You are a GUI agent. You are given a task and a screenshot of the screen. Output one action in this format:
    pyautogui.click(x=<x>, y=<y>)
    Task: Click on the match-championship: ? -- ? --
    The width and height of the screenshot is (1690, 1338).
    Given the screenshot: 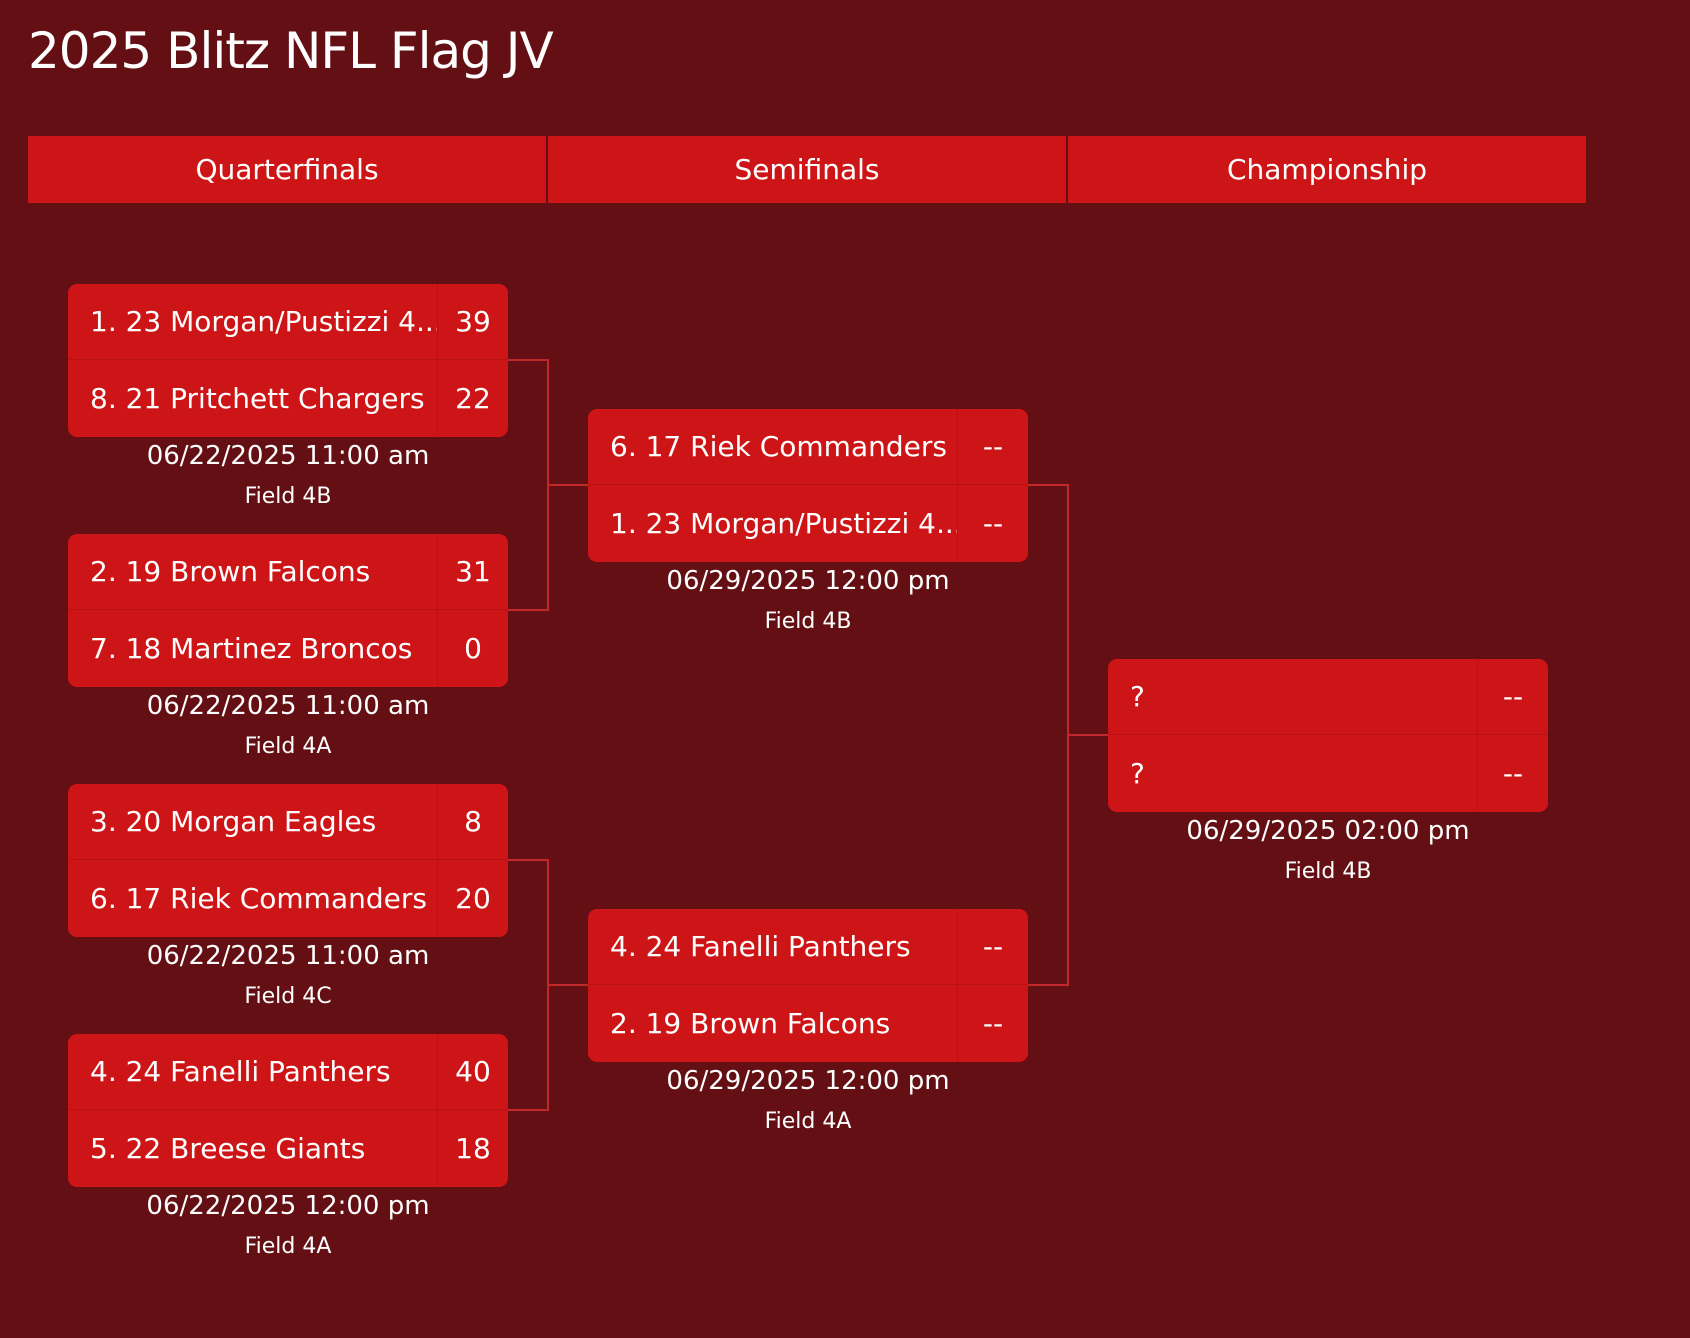 What is the action you would take?
    pyautogui.click(x=1328, y=735)
    